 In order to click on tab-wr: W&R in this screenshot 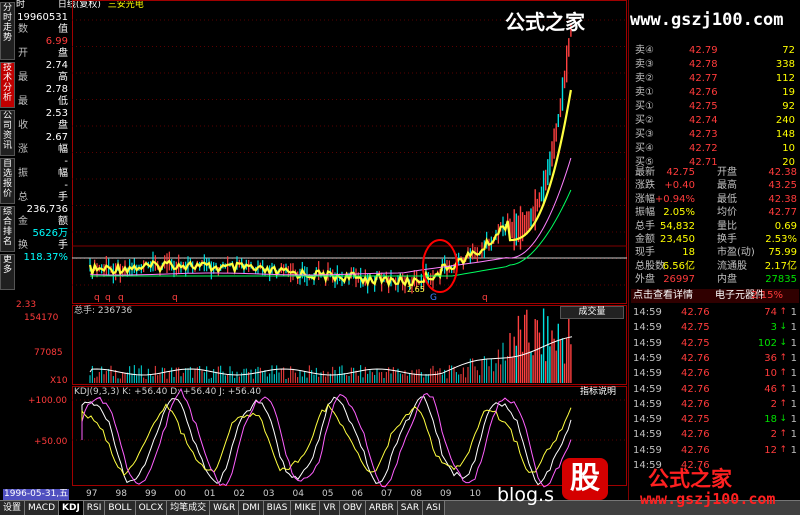, I will do `click(225, 508)`.